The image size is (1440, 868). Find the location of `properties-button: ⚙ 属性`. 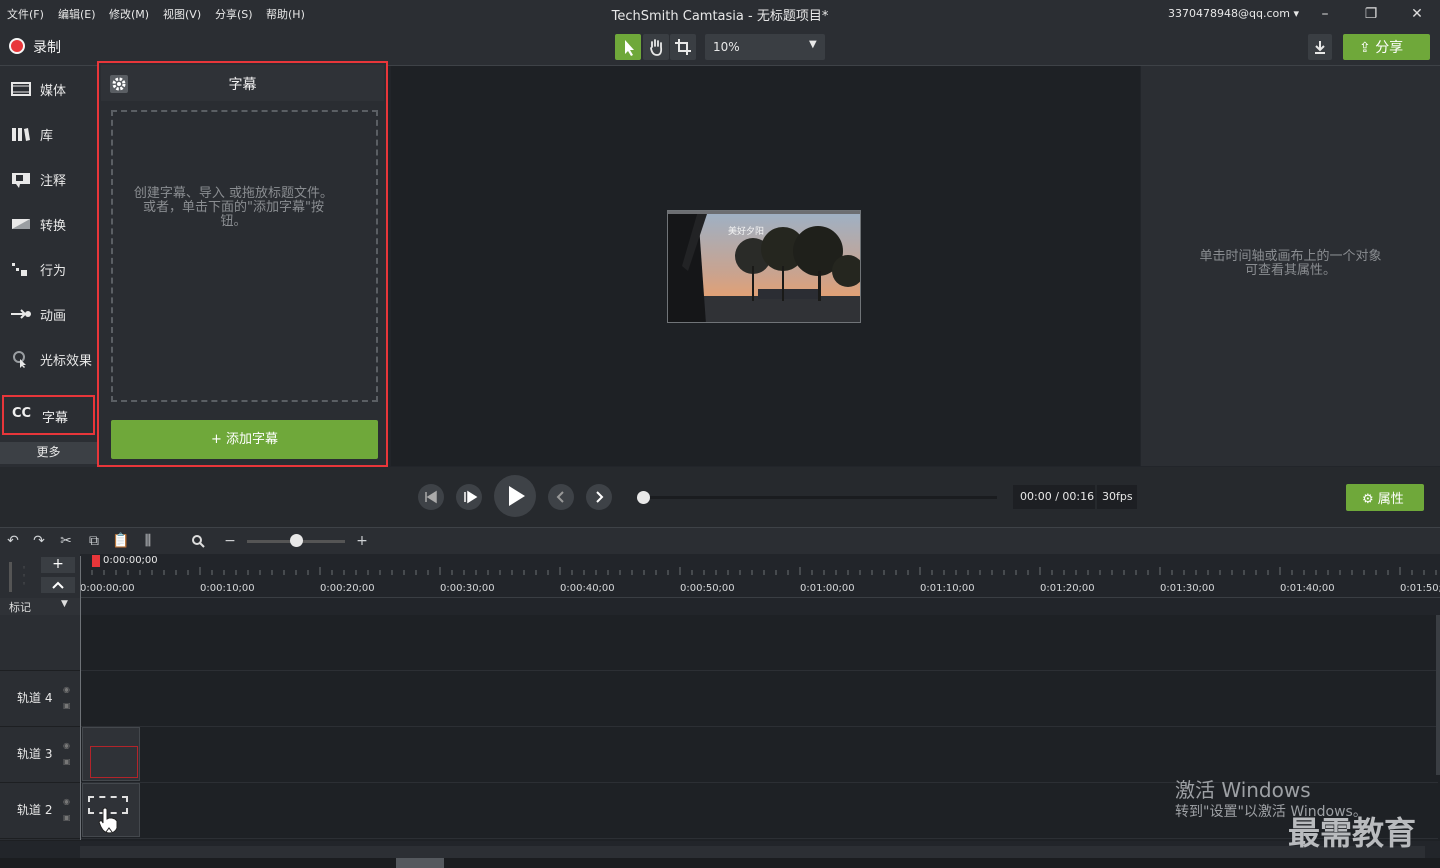

properties-button: ⚙ 属性 is located at coordinates (1385, 497).